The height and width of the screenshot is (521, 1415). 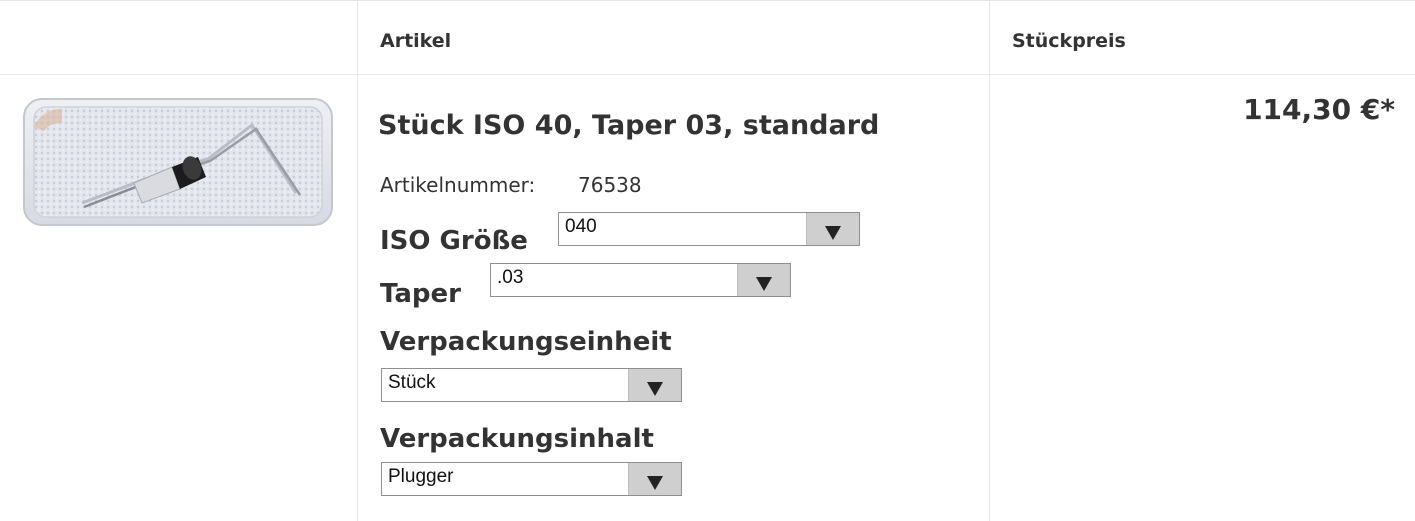 I want to click on packaging-unit-value: Stück, so click(x=412, y=382).